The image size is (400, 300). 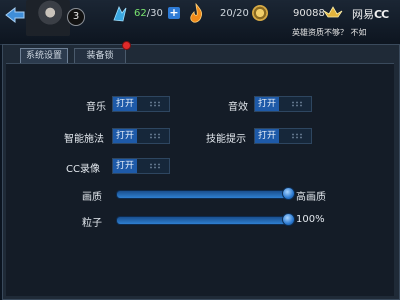 What do you see at coordinates (234, 13) in the screenshot?
I see `energy-value: 20/20` at bounding box center [234, 13].